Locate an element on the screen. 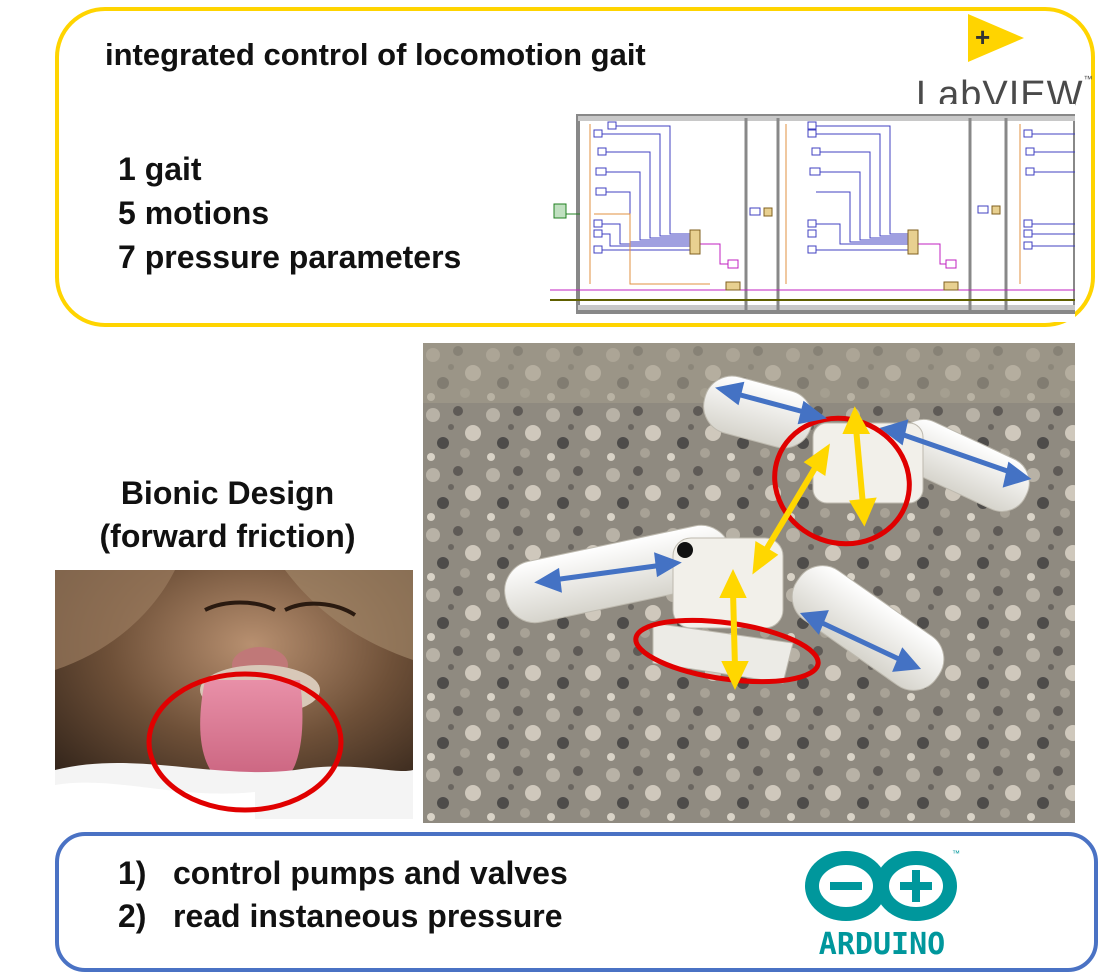 The width and height of the screenshot is (1107, 980). labview-block-diagram is located at coordinates (812, 213).